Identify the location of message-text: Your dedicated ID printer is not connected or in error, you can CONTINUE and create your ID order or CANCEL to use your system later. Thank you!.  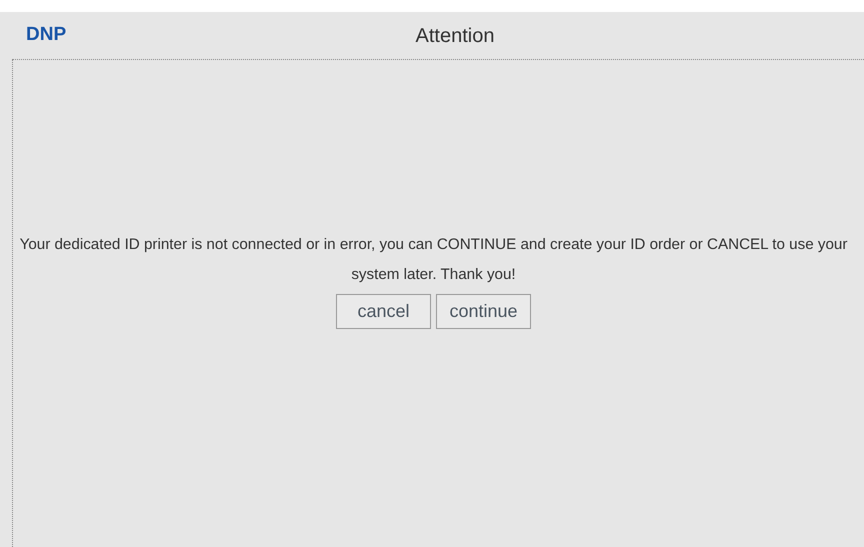
(433, 260).